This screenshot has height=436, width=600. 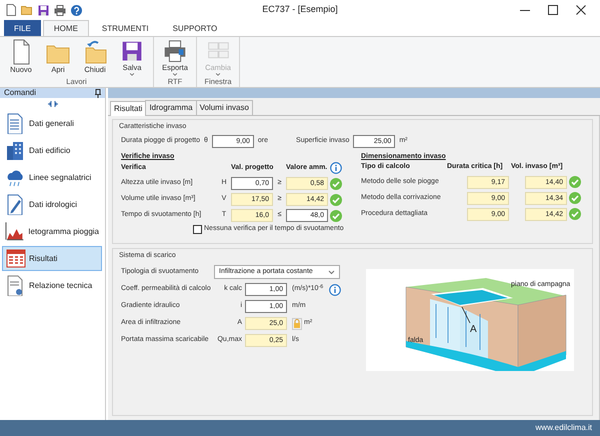 What do you see at coordinates (76, 10) in the screenshot?
I see `help-icon` at bounding box center [76, 10].